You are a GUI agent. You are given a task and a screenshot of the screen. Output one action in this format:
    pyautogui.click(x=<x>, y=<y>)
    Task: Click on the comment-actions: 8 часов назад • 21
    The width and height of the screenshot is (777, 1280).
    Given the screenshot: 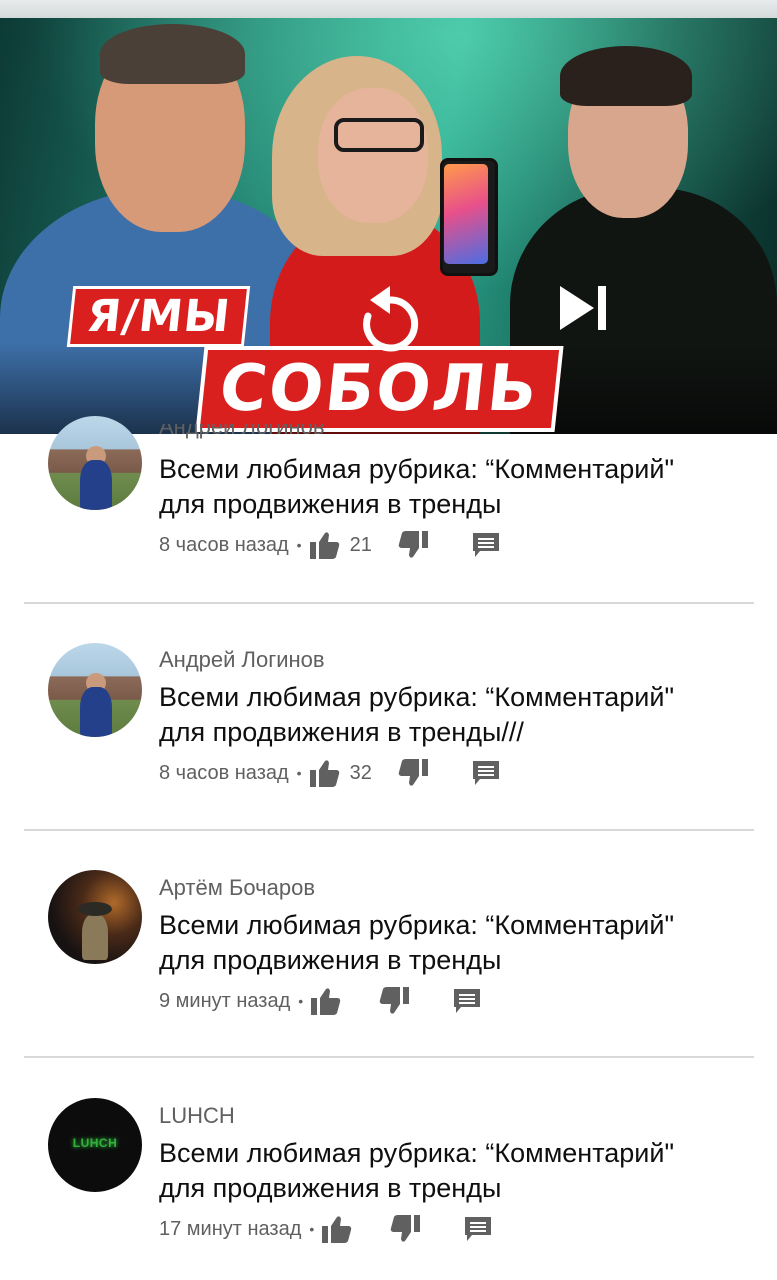 What is the action you would take?
    pyautogui.click(x=329, y=545)
    